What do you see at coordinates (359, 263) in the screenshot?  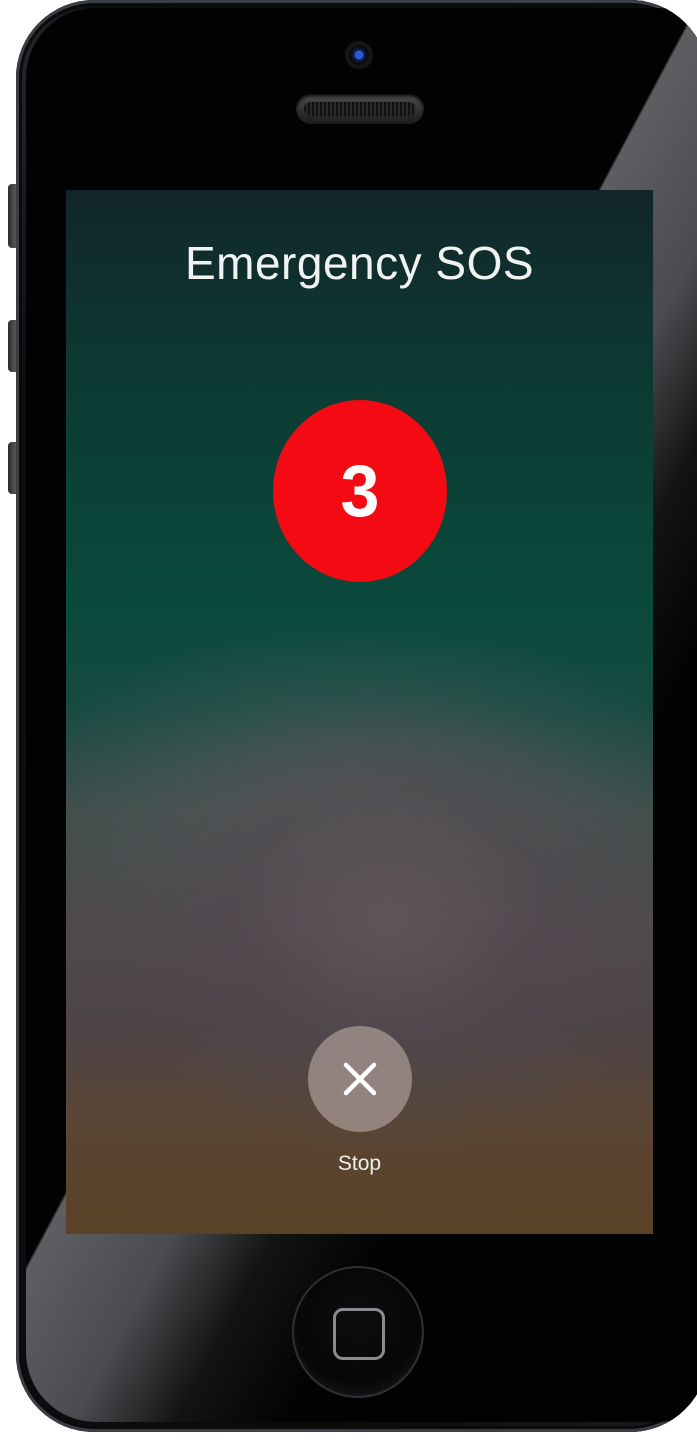 I see `emergency-sos-title: Emergency SOS` at bounding box center [359, 263].